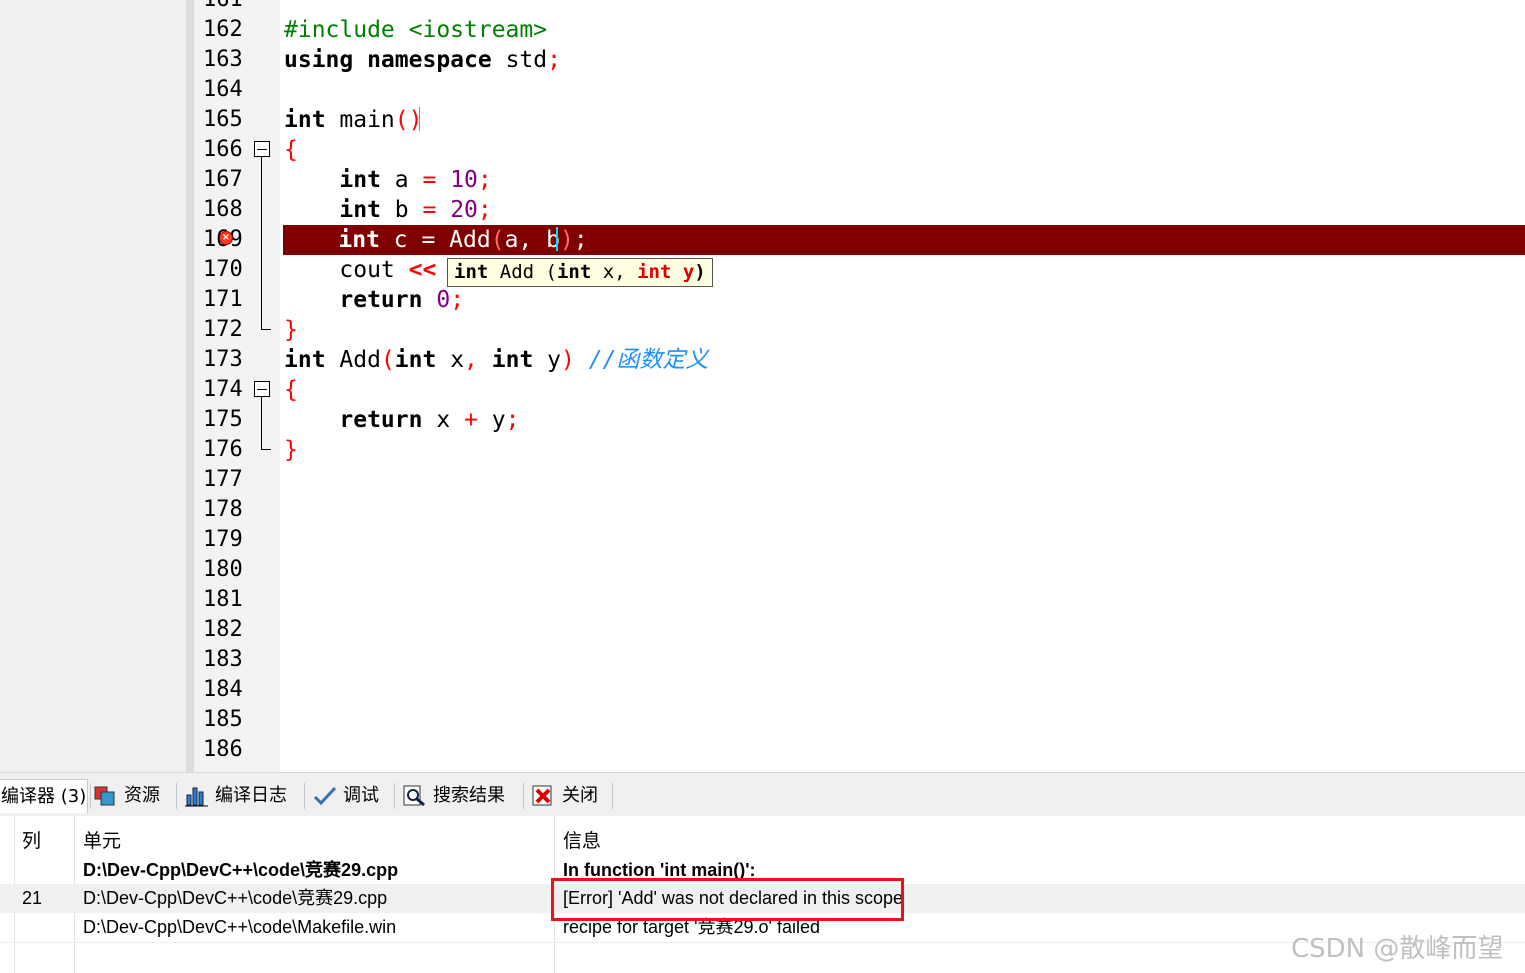 This screenshot has width=1525, height=973. What do you see at coordinates (223, 149) in the screenshot?
I see `line-number: 166` at bounding box center [223, 149].